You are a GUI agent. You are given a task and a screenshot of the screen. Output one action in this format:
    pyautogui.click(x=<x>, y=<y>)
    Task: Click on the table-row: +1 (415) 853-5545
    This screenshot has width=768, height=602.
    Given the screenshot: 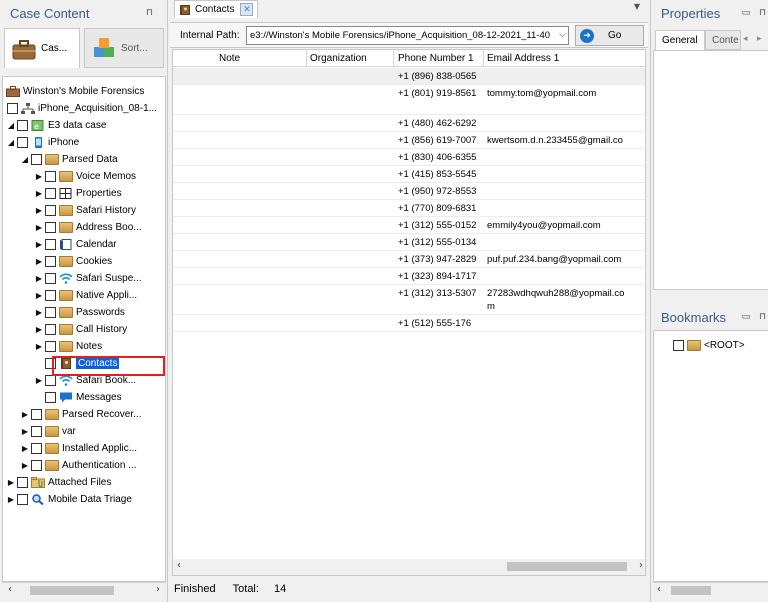 What is the action you would take?
    pyautogui.click(x=409, y=174)
    